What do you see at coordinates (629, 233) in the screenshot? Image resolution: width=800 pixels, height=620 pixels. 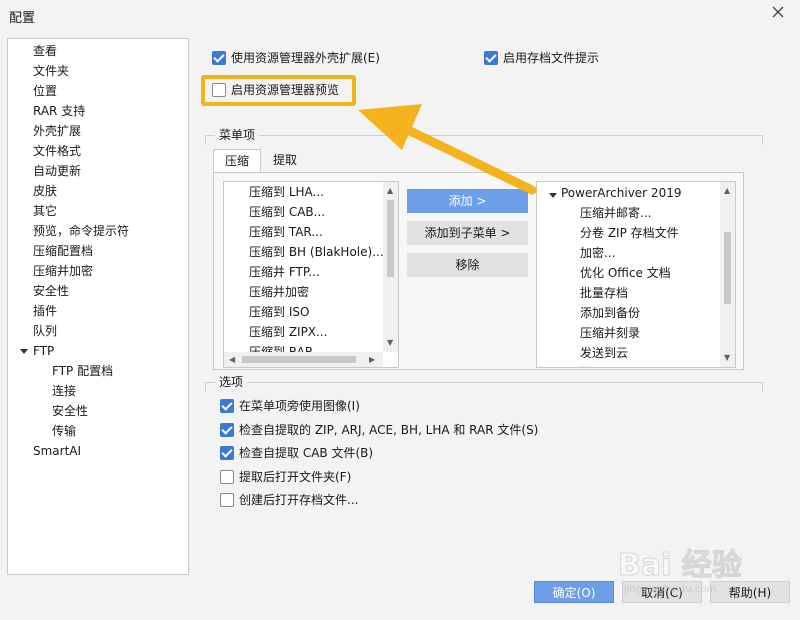 I see `tree-item: 分卷 ZIP 存档文件` at bounding box center [629, 233].